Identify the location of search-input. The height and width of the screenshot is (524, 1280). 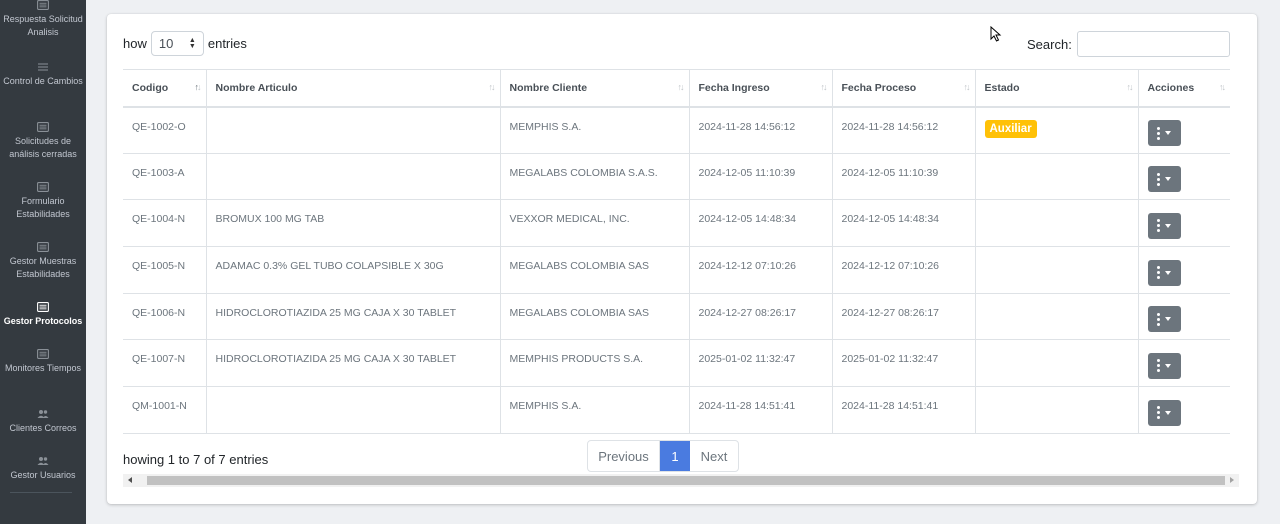
(1153, 44).